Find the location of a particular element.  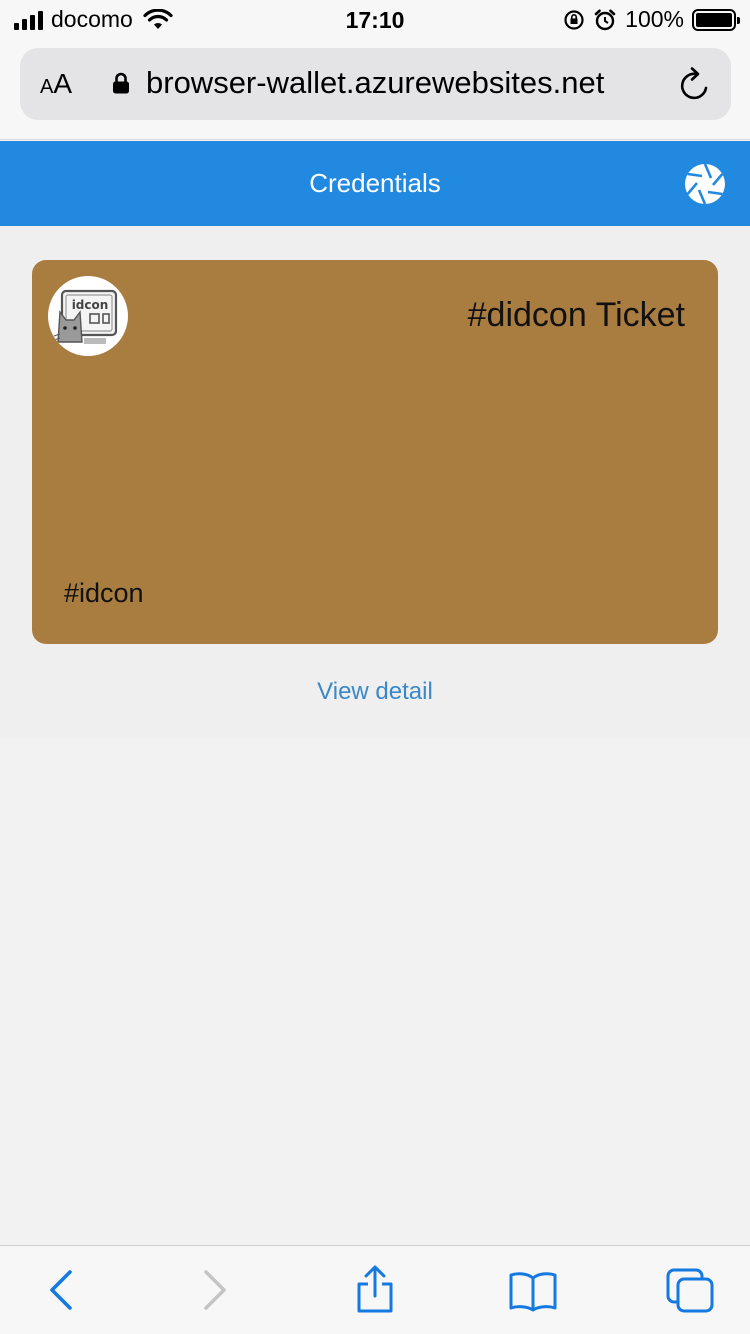

rotation-lock-icon is located at coordinates (574, 19).